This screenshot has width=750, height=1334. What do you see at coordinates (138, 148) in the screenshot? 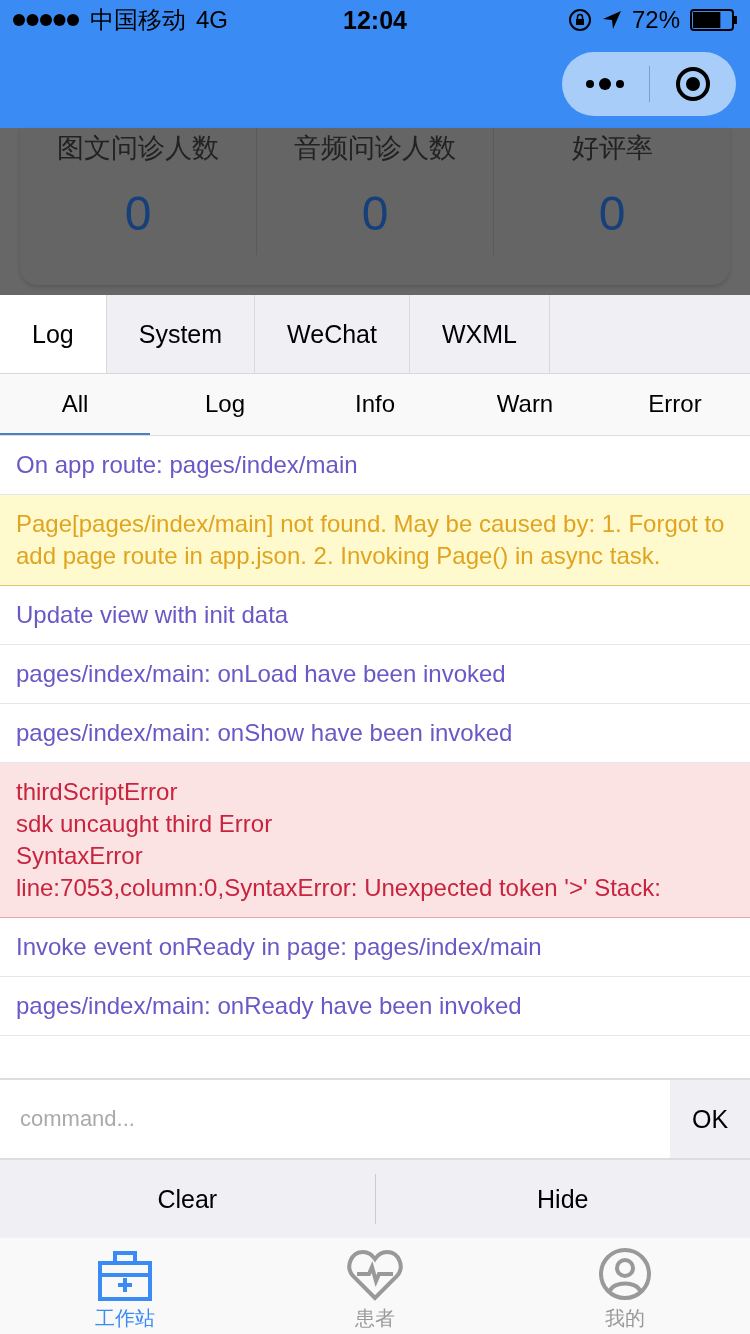
I see `stat-label: 图文问诊人数` at bounding box center [138, 148].